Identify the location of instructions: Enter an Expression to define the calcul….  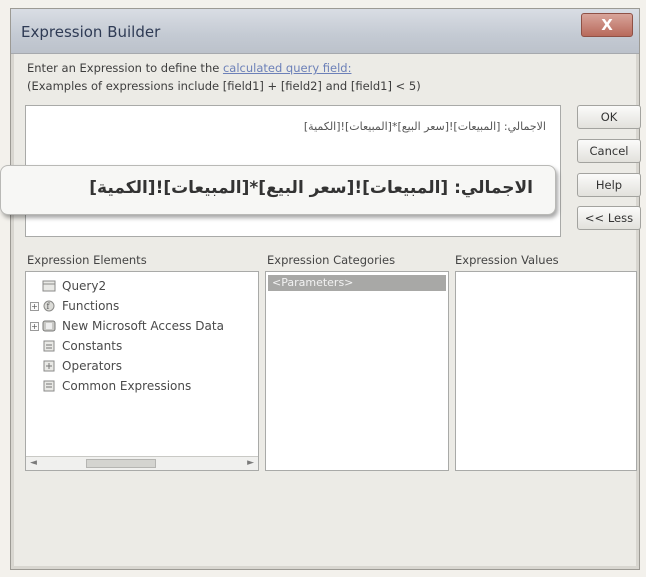
(224, 77).